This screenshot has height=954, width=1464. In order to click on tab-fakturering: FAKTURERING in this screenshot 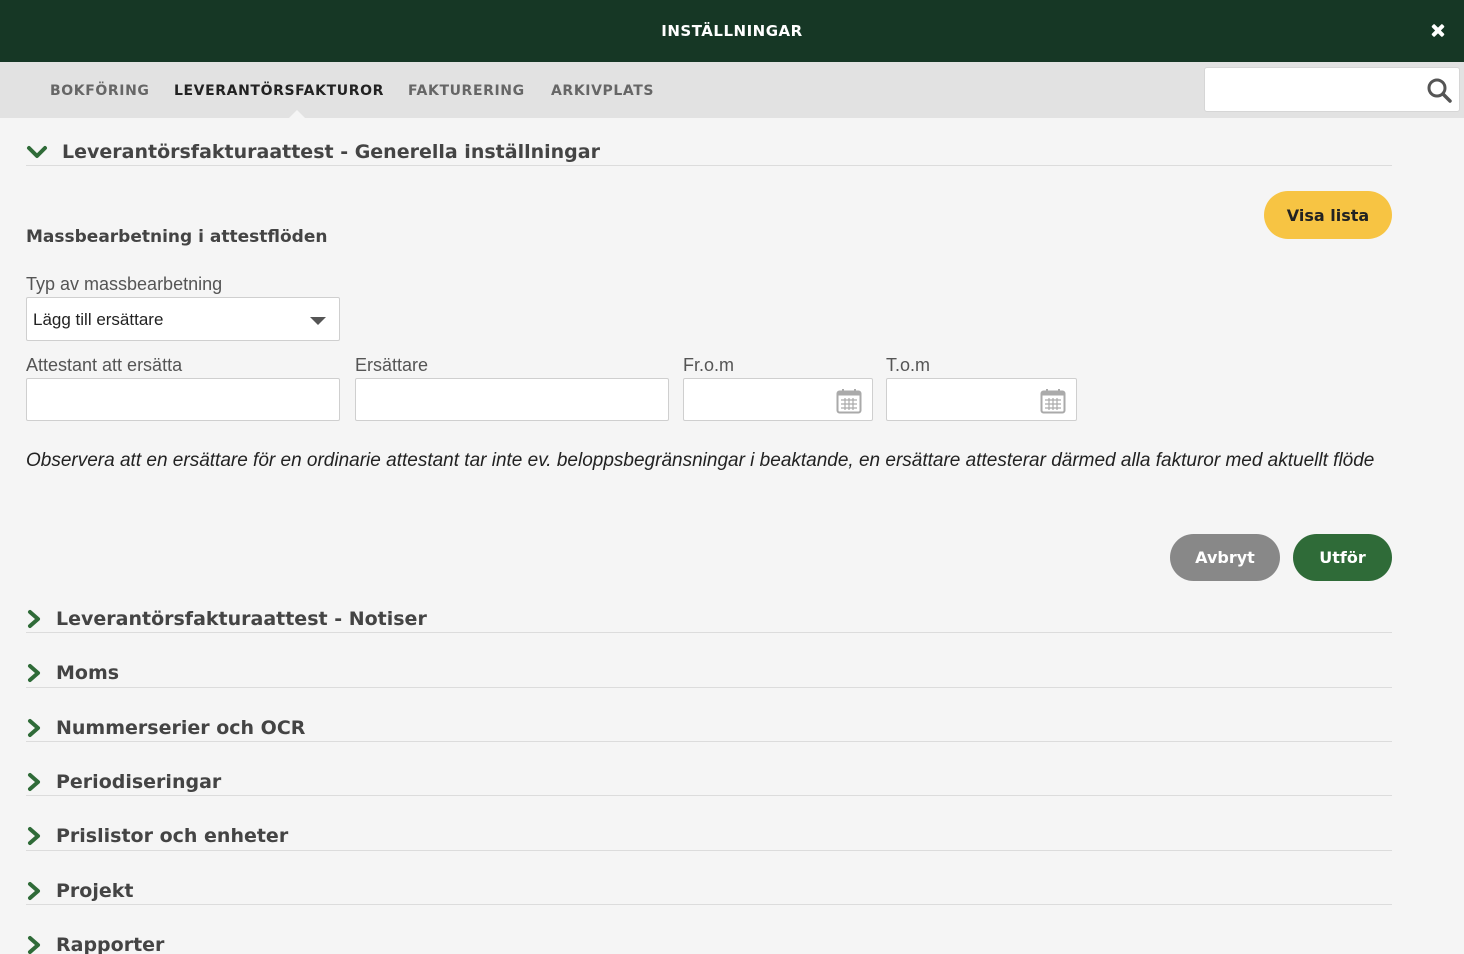, I will do `click(466, 91)`.